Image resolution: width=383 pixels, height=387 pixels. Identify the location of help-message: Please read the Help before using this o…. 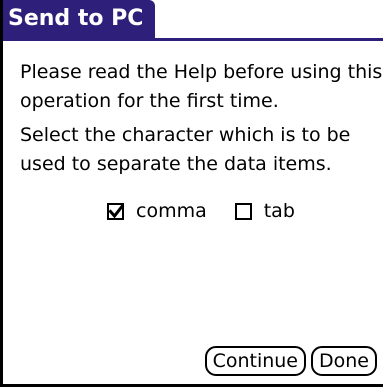
(201, 86).